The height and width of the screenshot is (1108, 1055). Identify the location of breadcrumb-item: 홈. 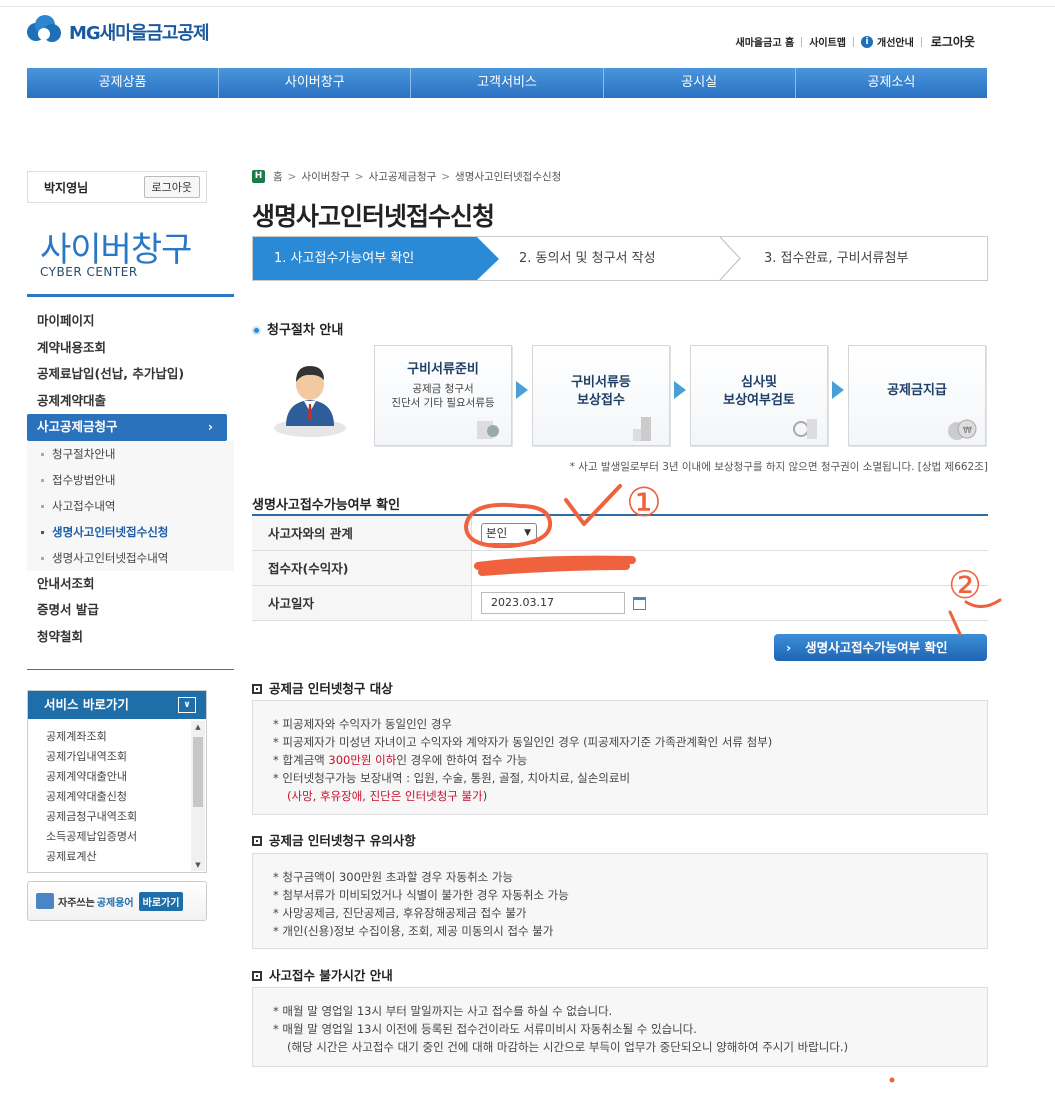
(278, 176).